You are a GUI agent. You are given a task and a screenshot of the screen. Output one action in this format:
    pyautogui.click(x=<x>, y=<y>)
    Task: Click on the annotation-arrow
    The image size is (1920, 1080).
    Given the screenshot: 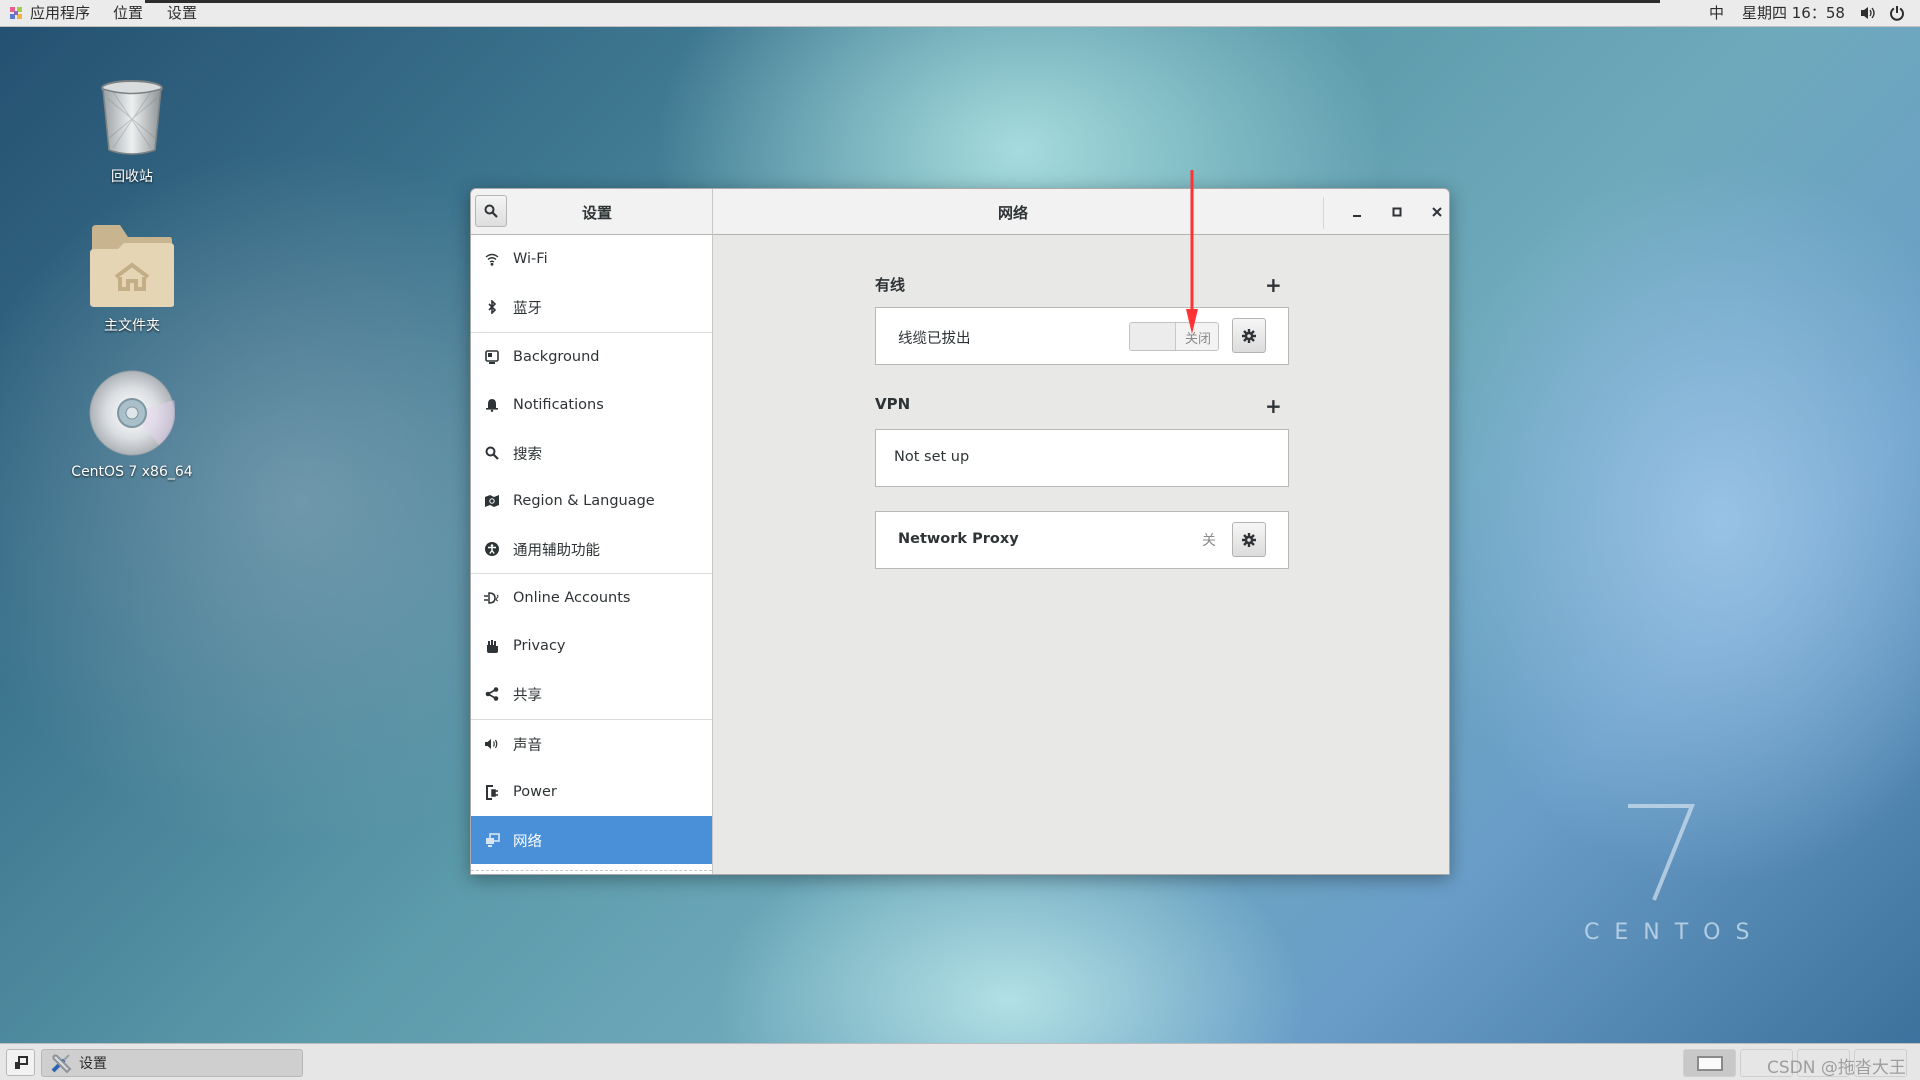 What is the action you would take?
    pyautogui.click(x=1192, y=251)
    